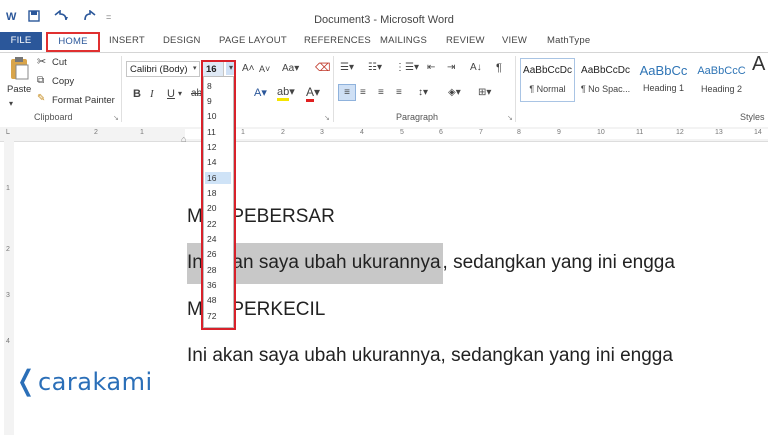 The image size is (768, 435). Describe the element at coordinates (163, 69) in the screenshot. I see `font-family-combo: Calibri (Body)` at that location.